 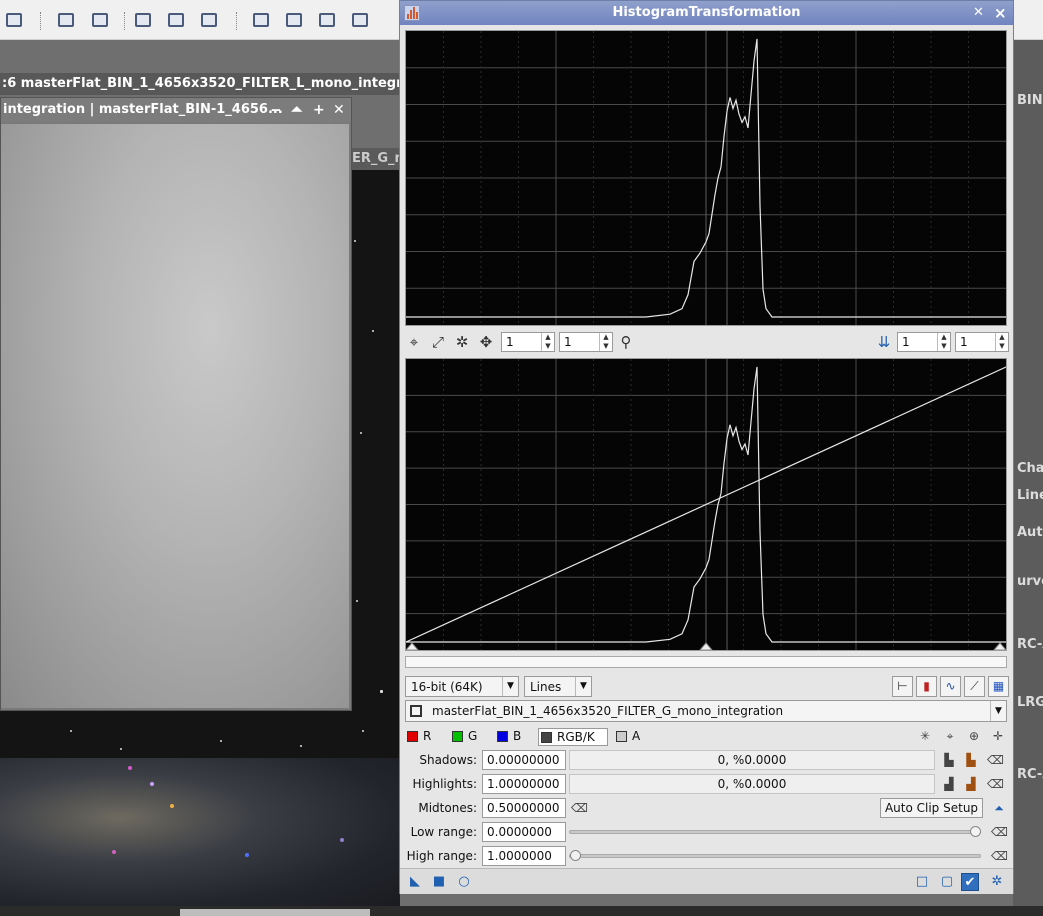 I want to click on low-range-label: Low range:, so click(x=443, y=832).